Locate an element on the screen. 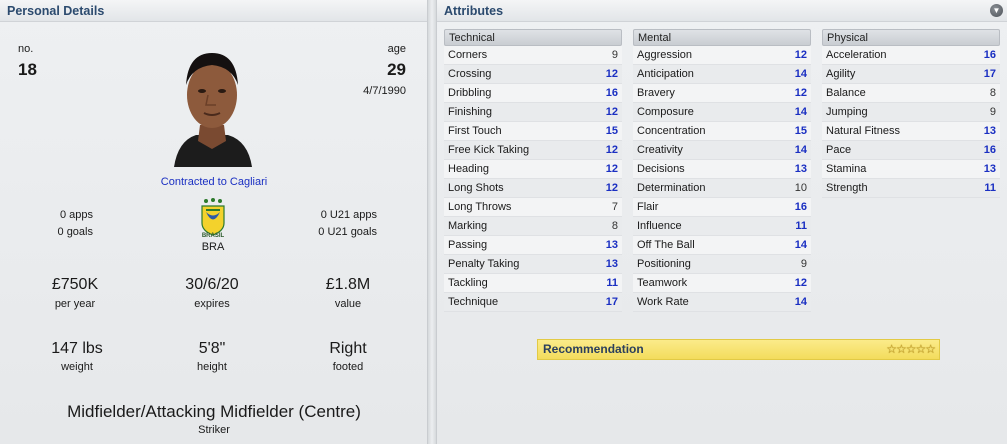 This screenshot has height=444, width=1007. technical-header: Technical is located at coordinates (533, 37).